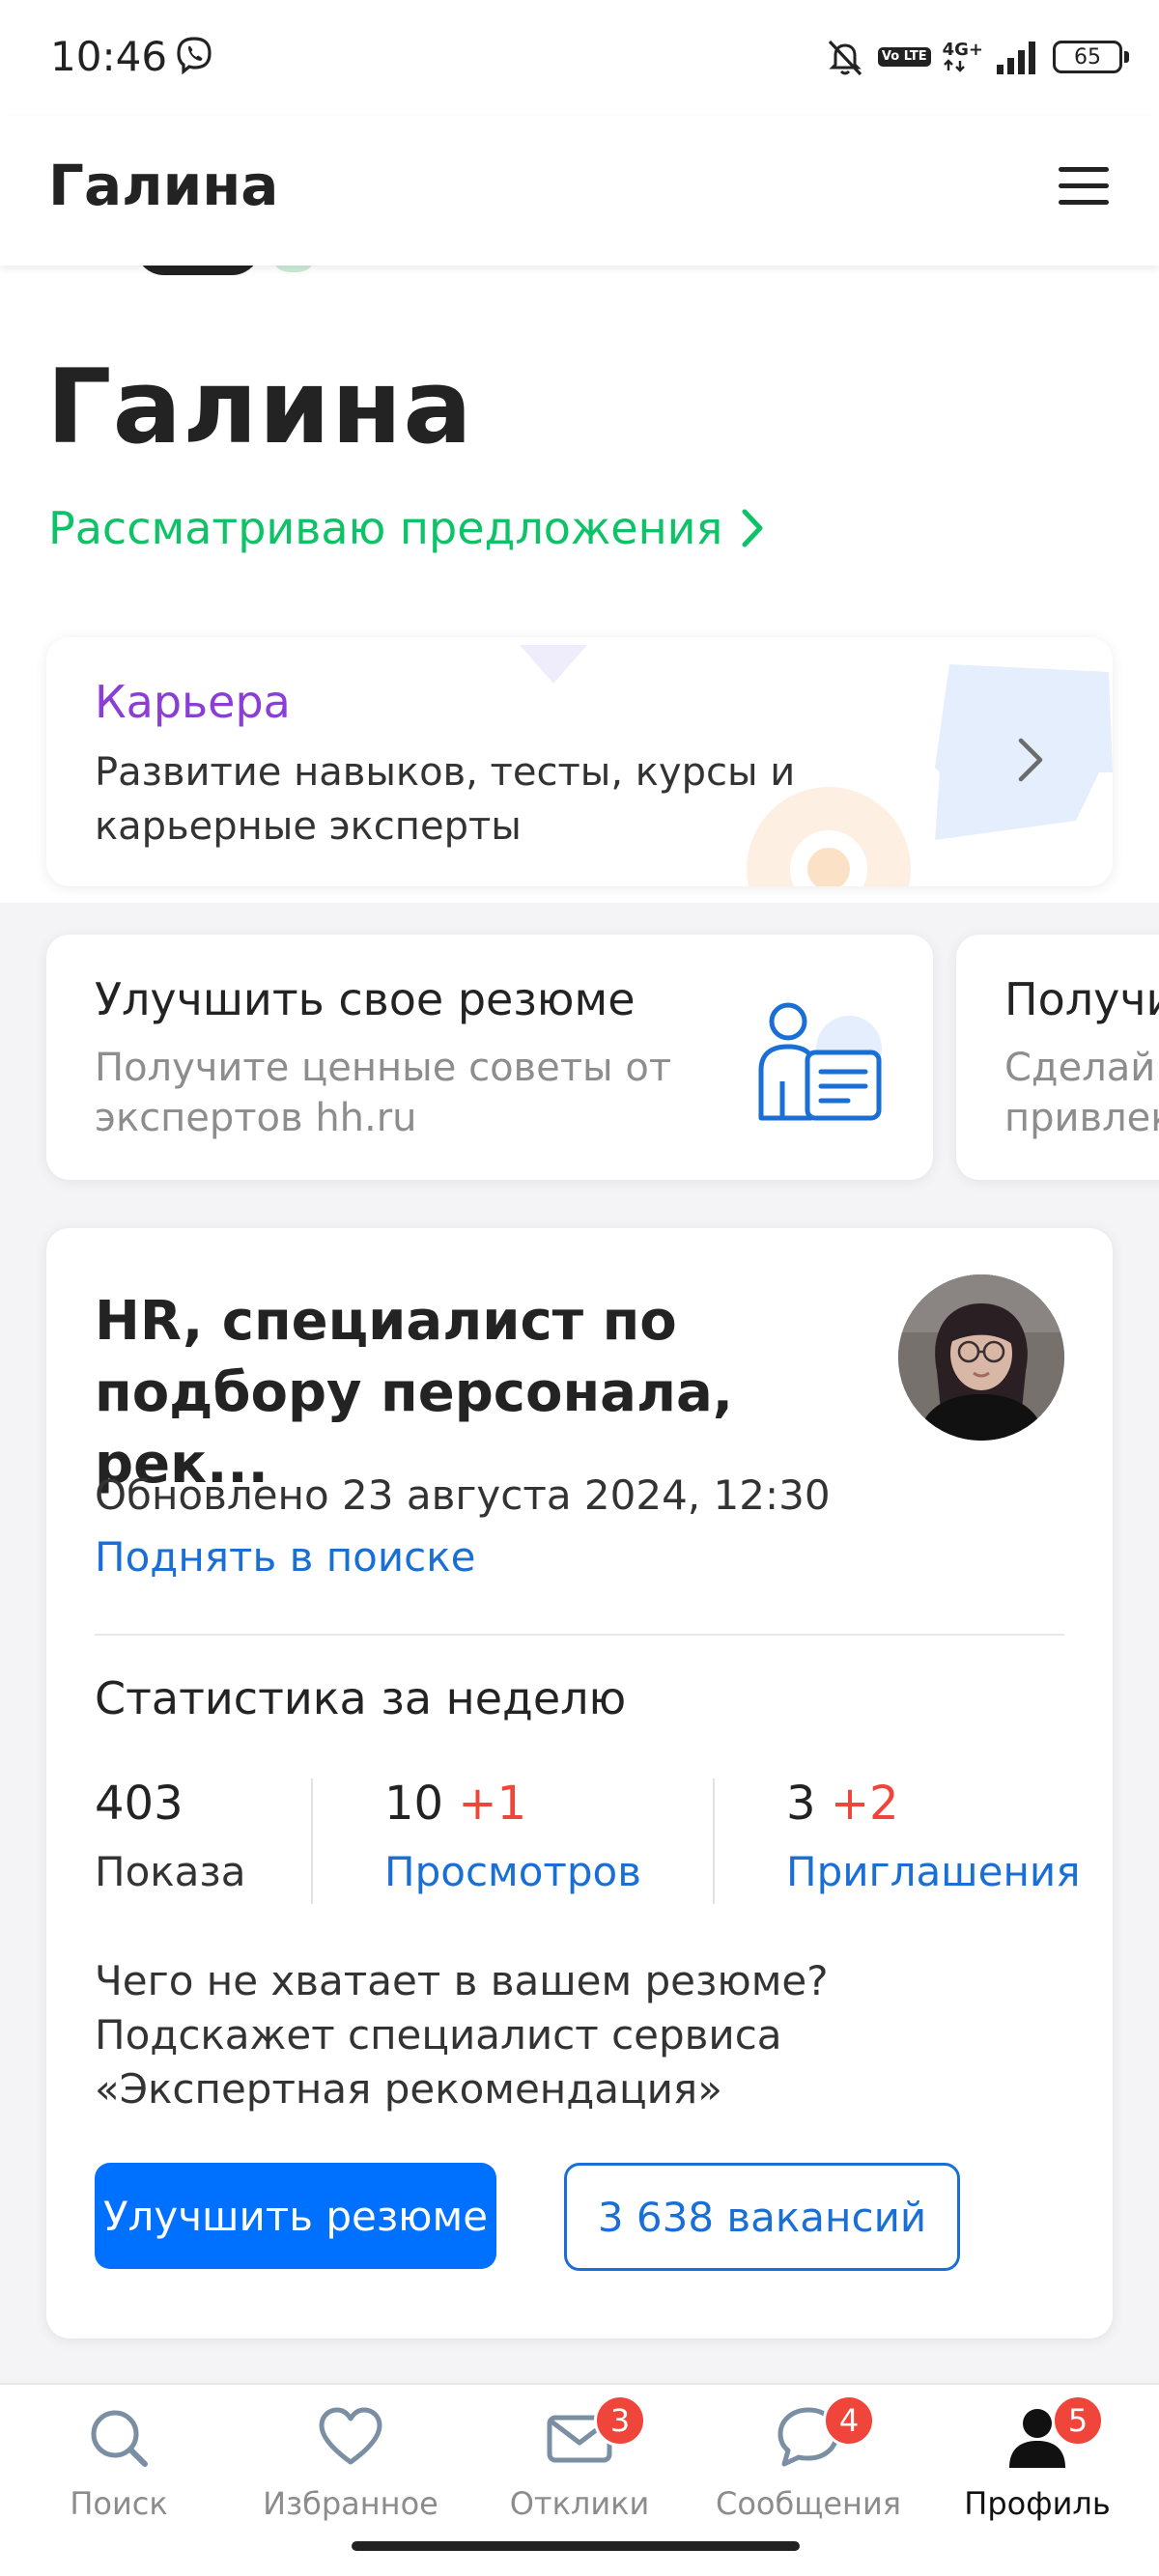 The image size is (1159, 2576). I want to click on notification-badge: 3, so click(620, 2421).